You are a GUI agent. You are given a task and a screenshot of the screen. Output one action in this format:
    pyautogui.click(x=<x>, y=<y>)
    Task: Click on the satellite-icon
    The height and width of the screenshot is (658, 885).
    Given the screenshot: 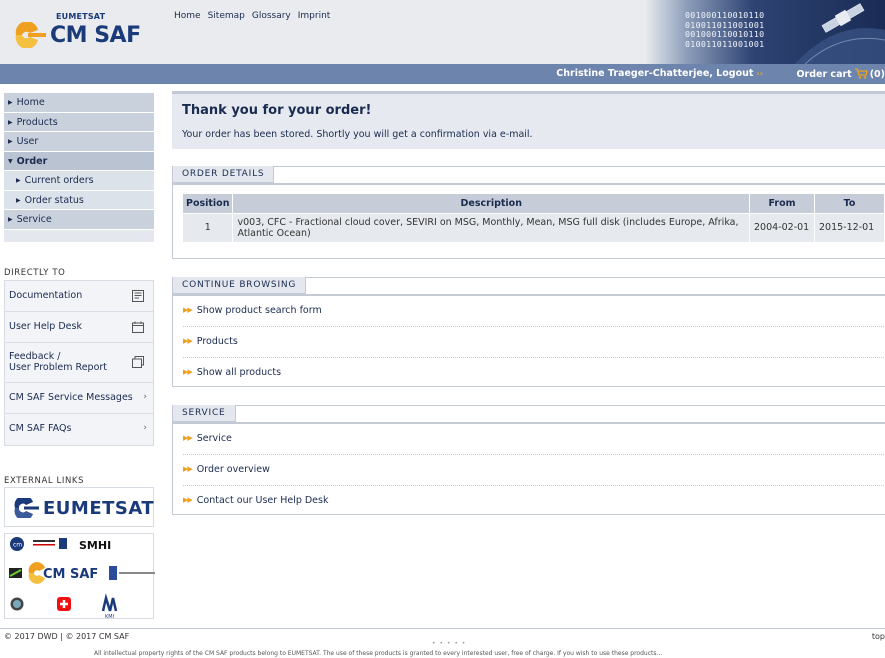 What is the action you would take?
    pyautogui.click(x=840, y=33)
    